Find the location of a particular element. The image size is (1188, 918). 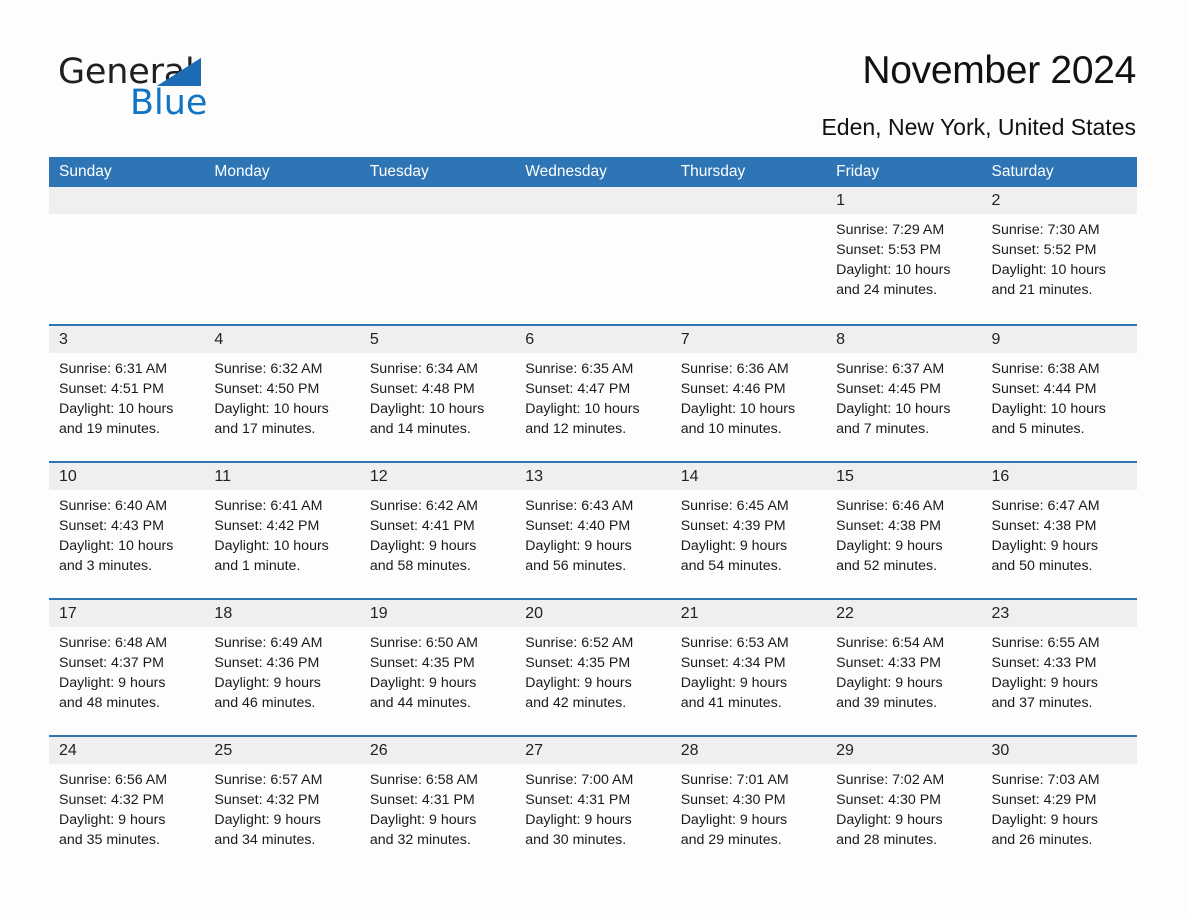

sunset-time: Sunset: 4:46 PM is located at coordinates (733, 389).